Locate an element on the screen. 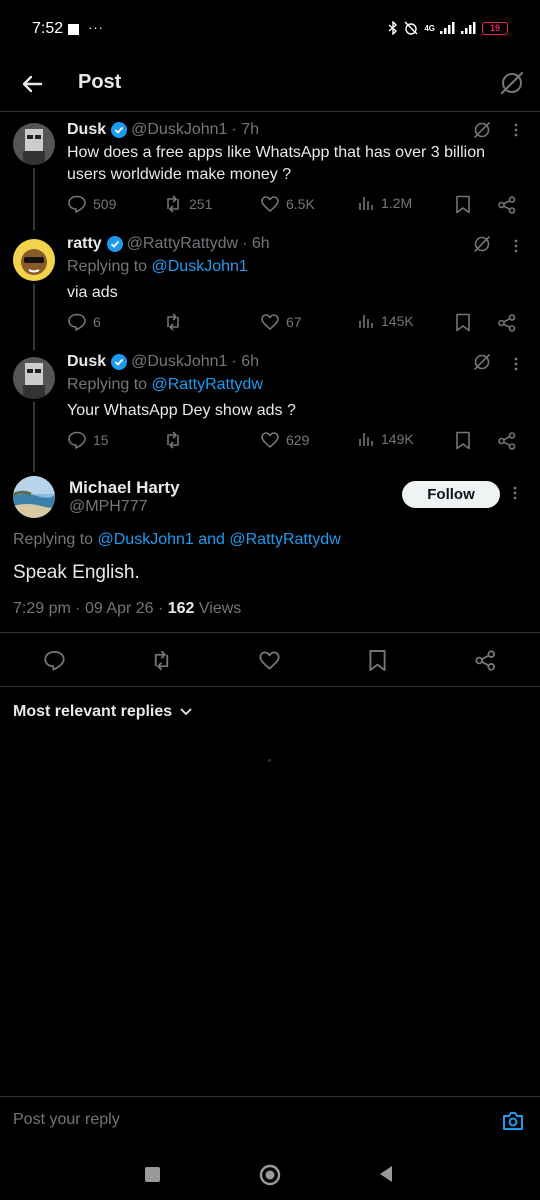 This screenshot has height=1200, width=540. reply-input is located at coordinates (243, 1120).